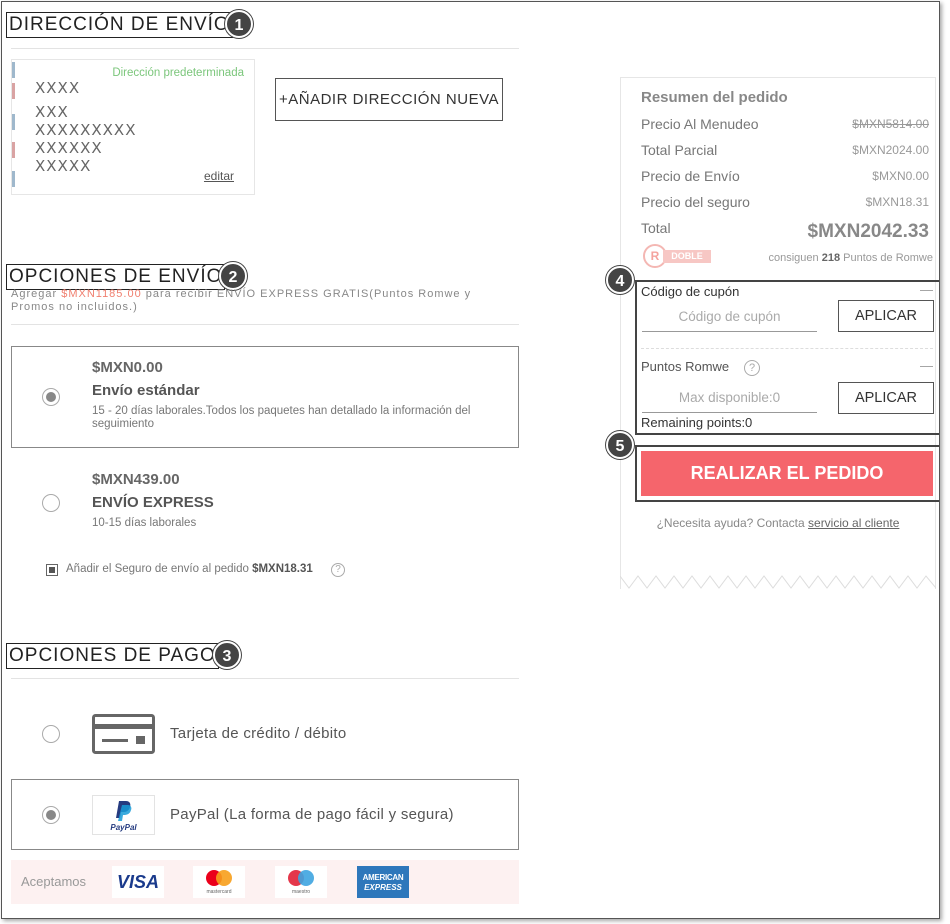 Image resolution: width=950 pixels, height=924 pixels. What do you see at coordinates (853, 523) in the screenshot?
I see `customer-service-link: servicio al cliente` at bounding box center [853, 523].